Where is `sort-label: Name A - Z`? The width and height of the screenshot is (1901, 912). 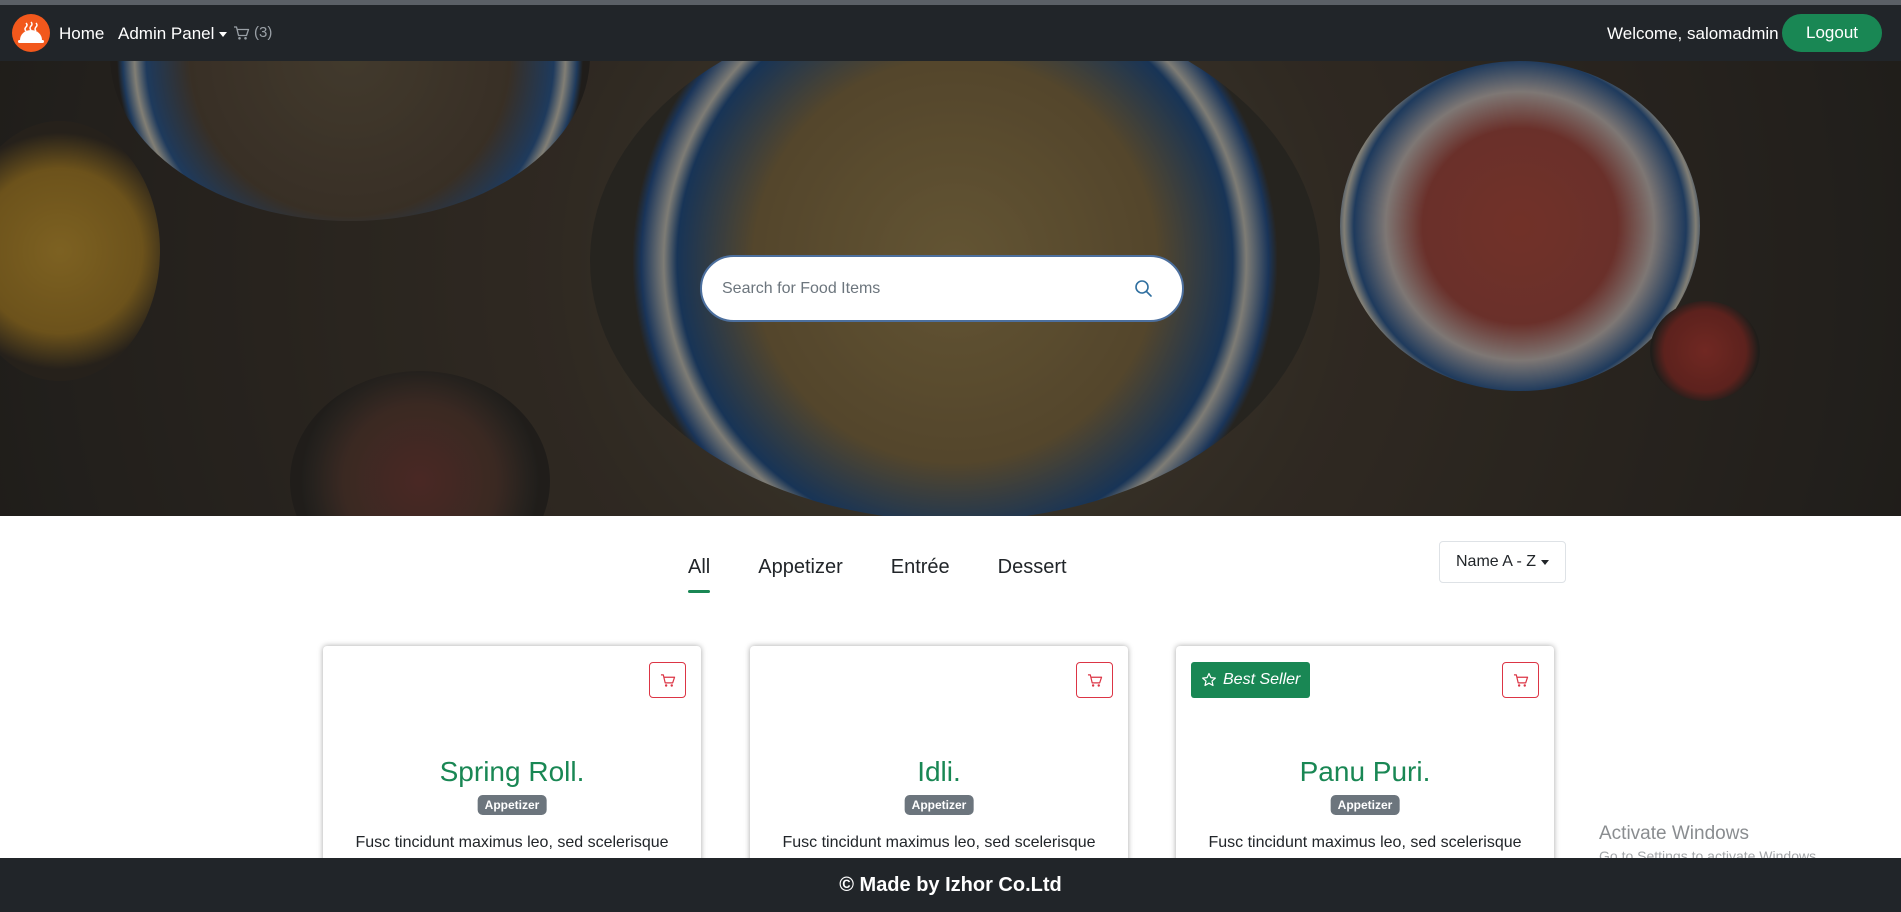 sort-label: Name A - Z is located at coordinates (1496, 561).